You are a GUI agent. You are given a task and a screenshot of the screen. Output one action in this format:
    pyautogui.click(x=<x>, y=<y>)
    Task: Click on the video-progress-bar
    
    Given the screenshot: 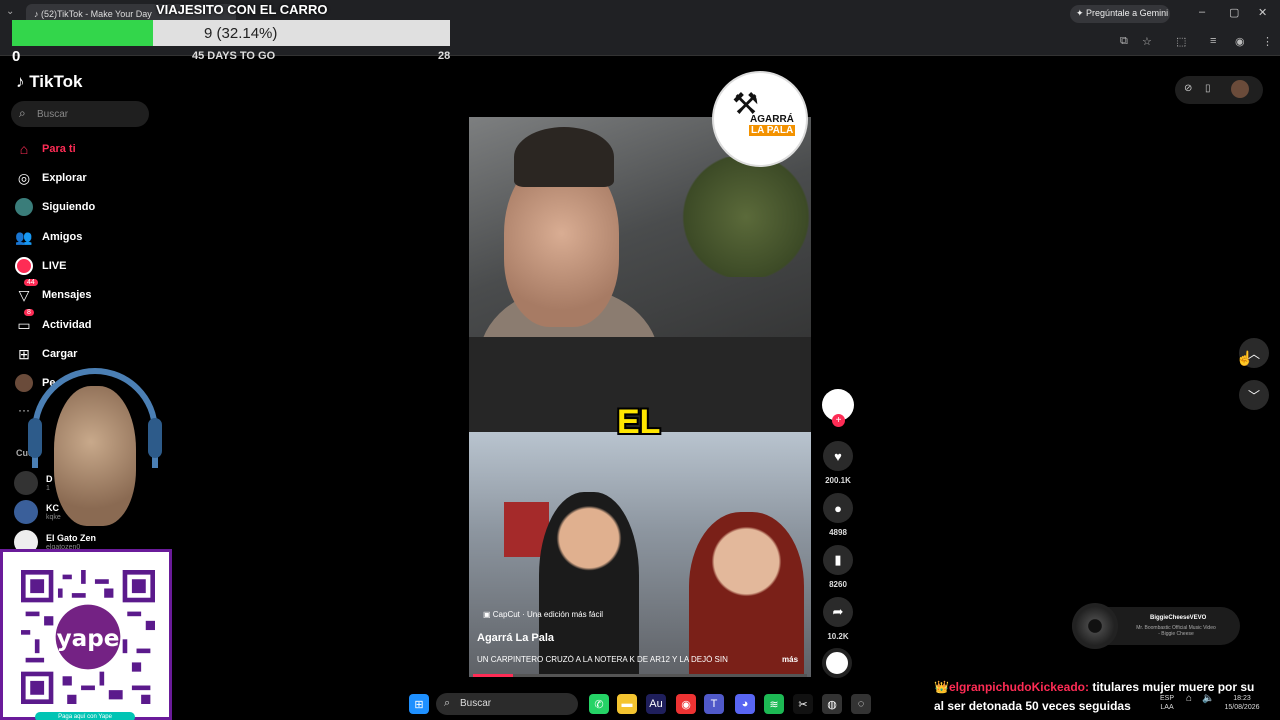 What is the action you would take?
    pyautogui.click(x=640, y=675)
    